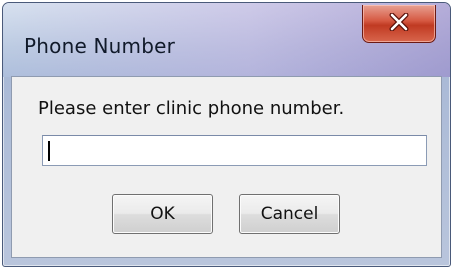 The image size is (455, 271). Describe the element at coordinates (100, 46) in the screenshot. I see `dialog-title: Phone Number` at that location.